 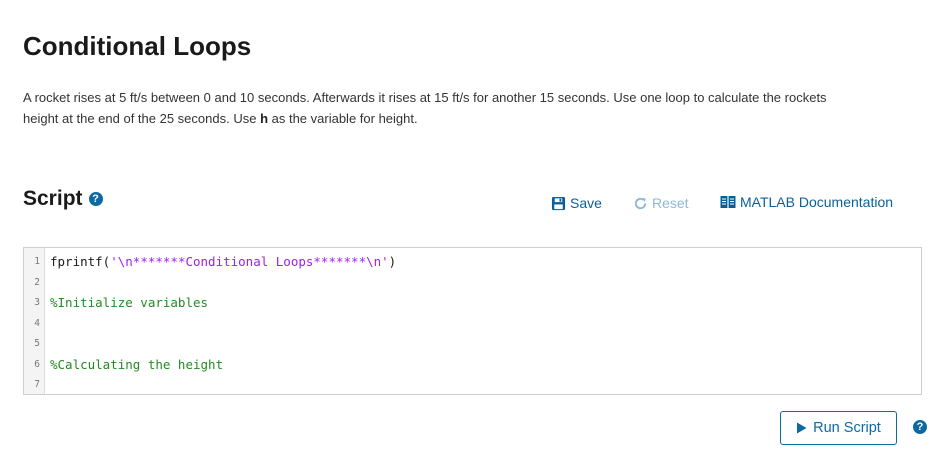 I want to click on run-script-button: Run Script, so click(x=838, y=428).